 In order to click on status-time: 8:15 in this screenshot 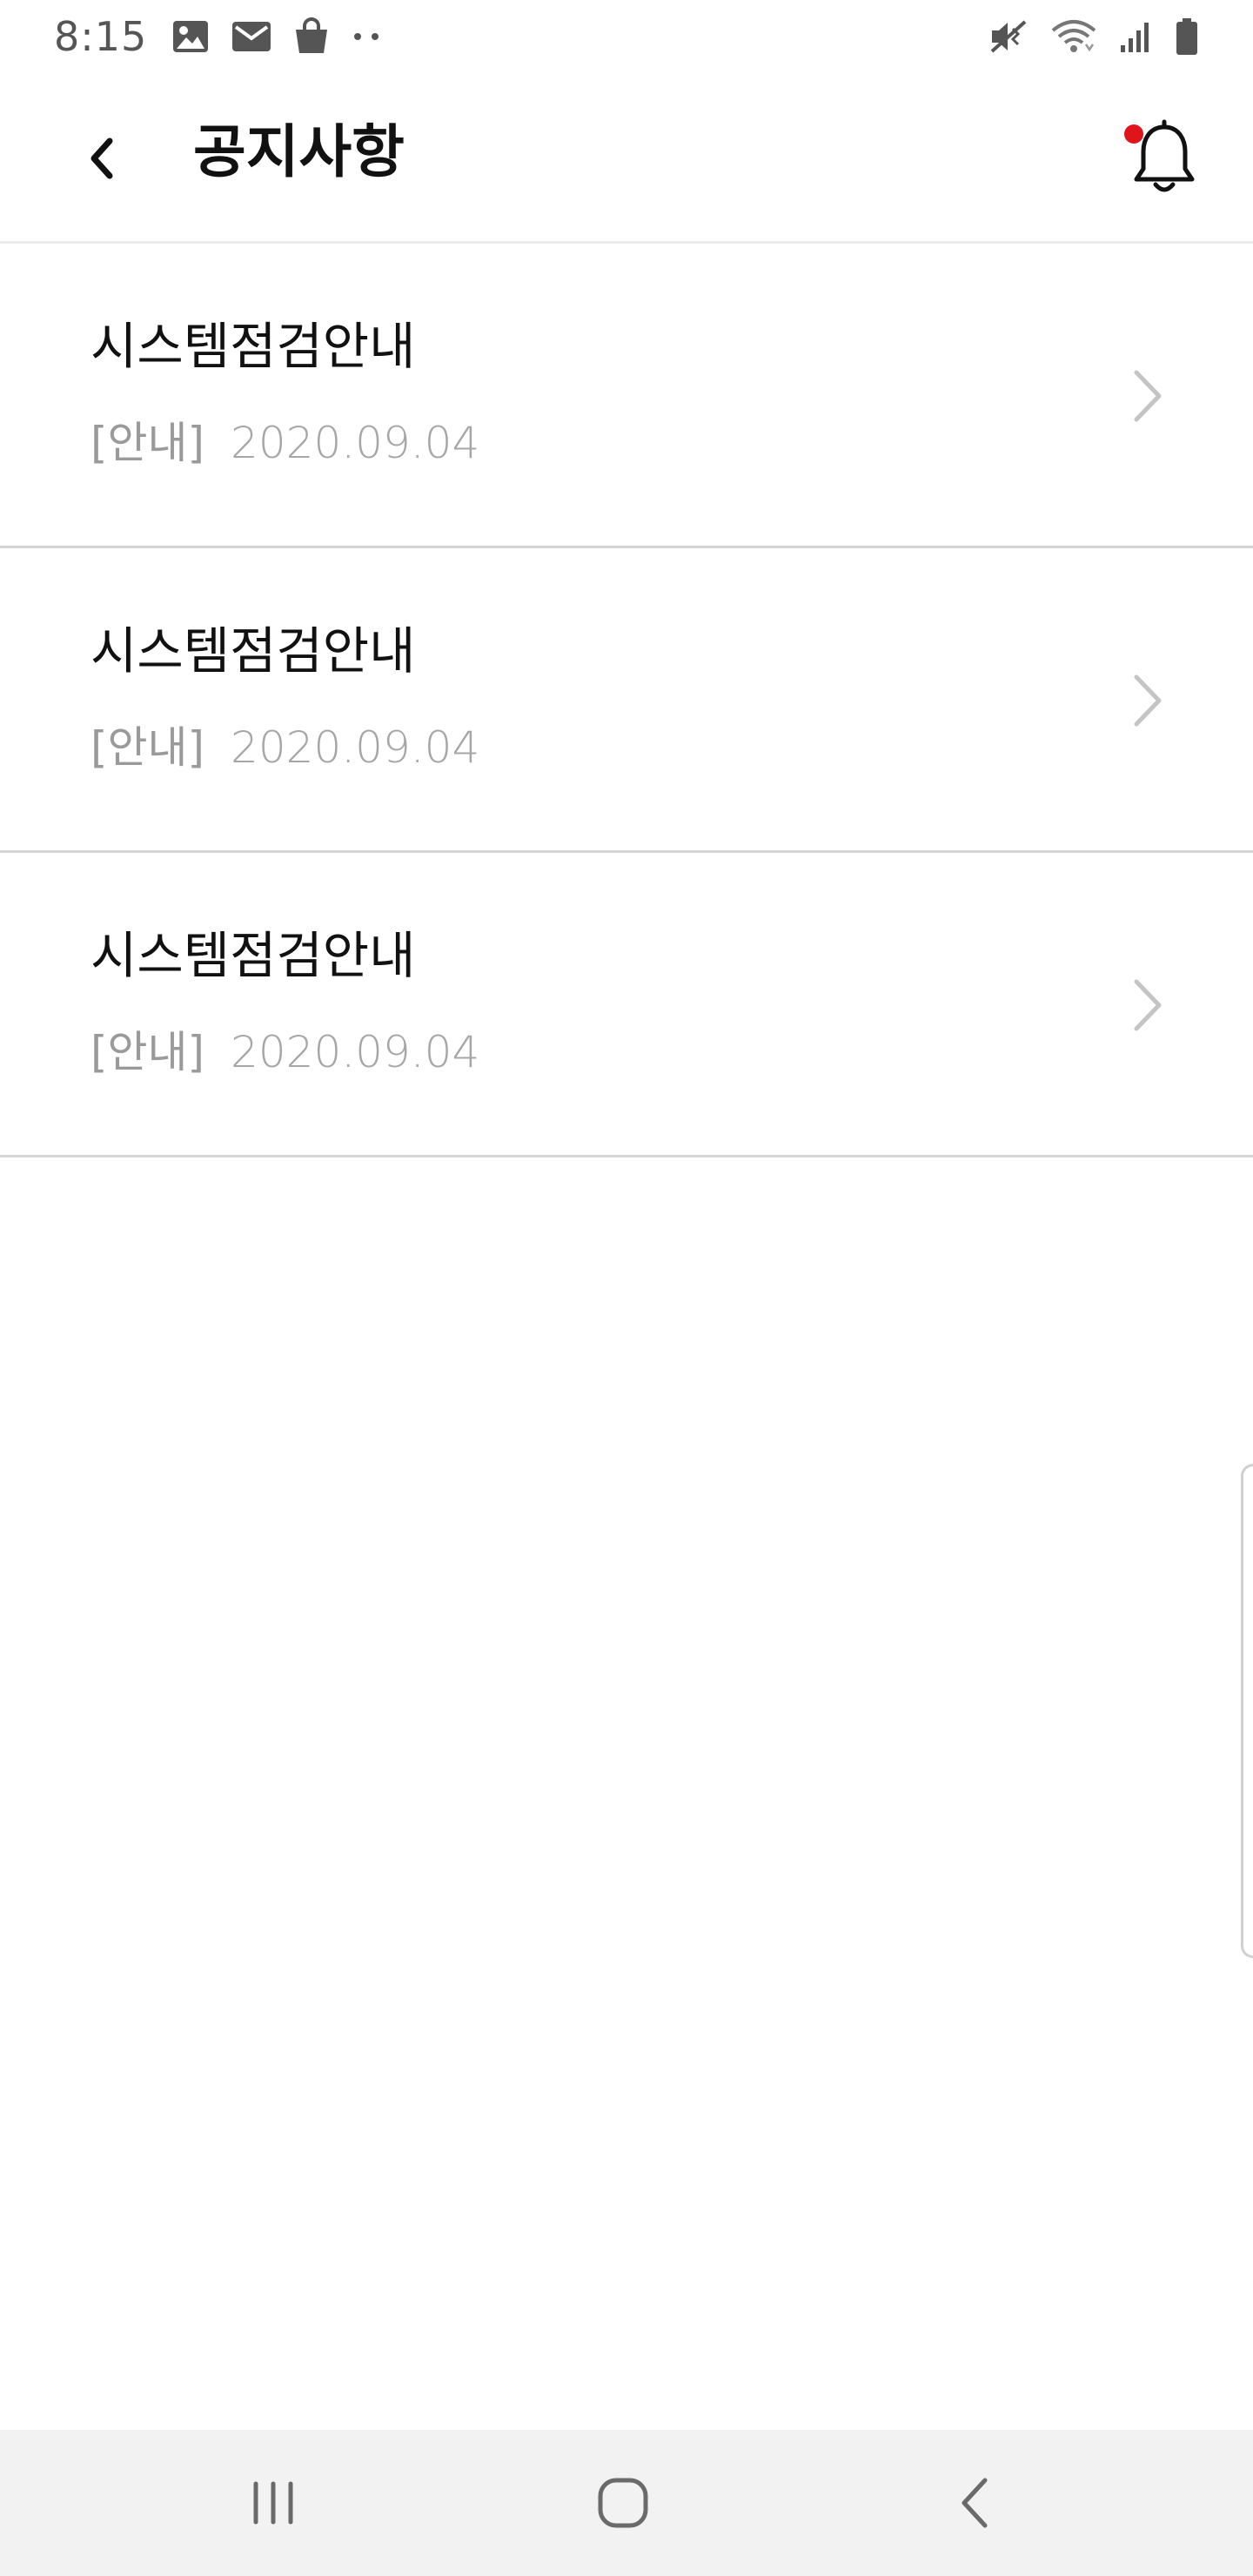, I will do `click(101, 37)`.